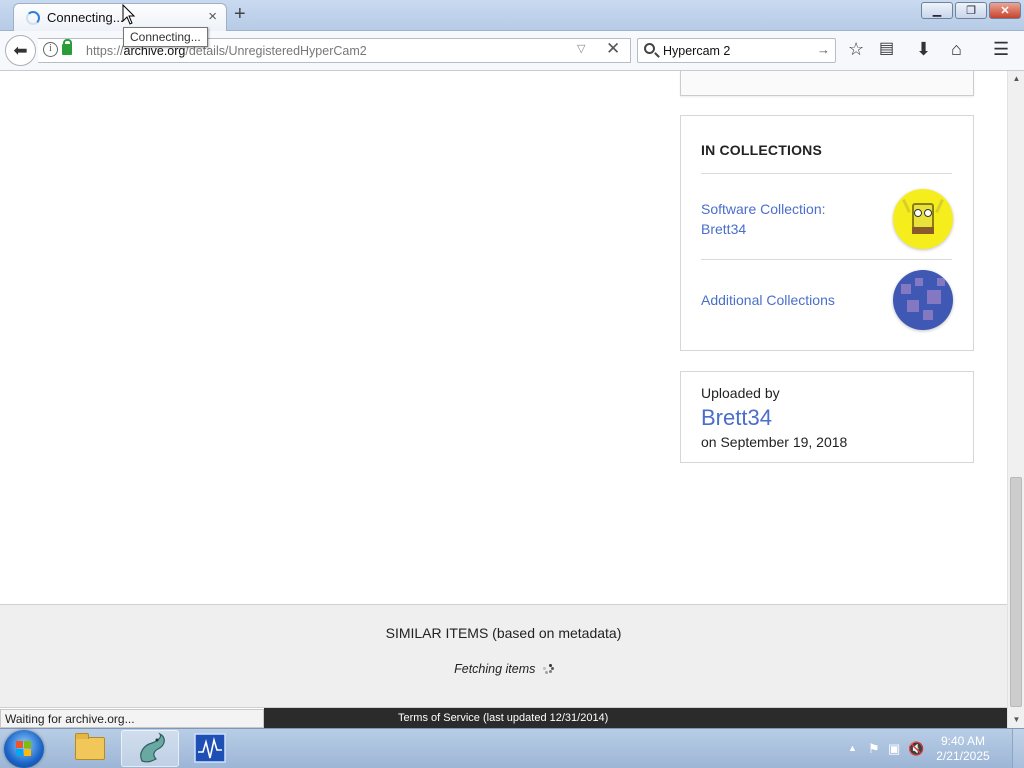  What do you see at coordinates (963, 756) in the screenshot?
I see `clock-date: 2/21/2025` at bounding box center [963, 756].